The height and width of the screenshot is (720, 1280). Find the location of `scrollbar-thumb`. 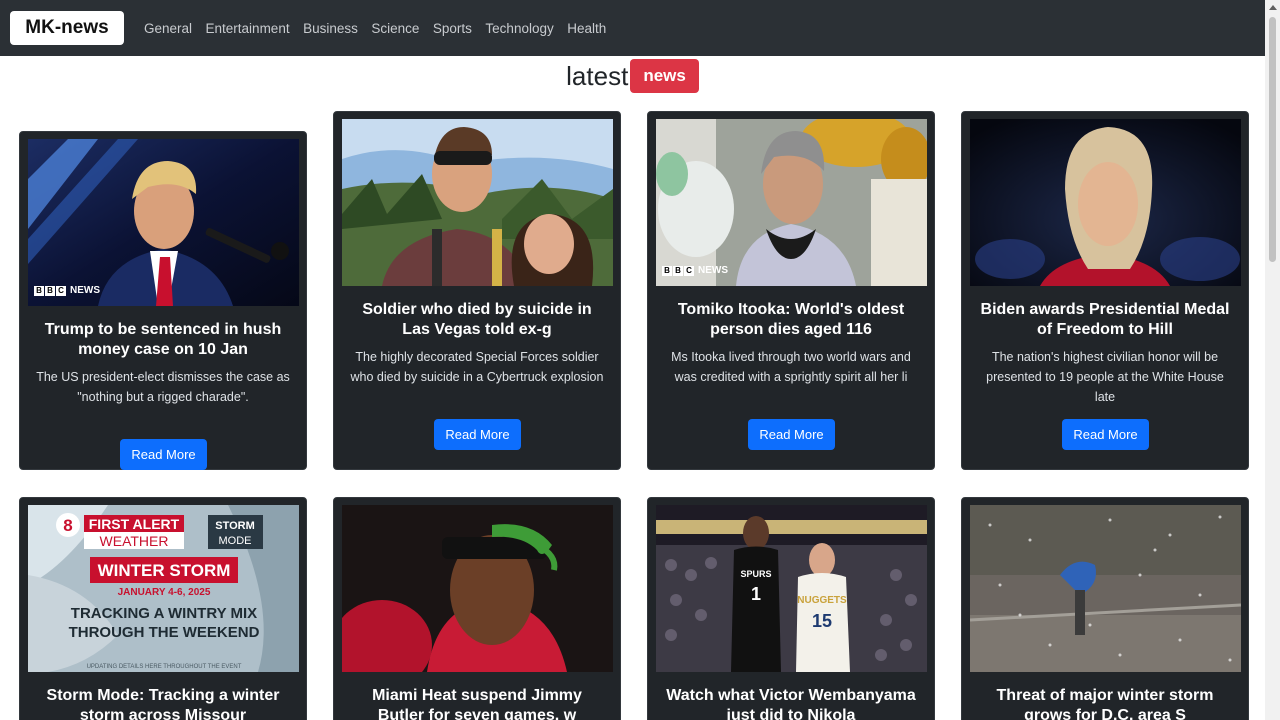

scrollbar-thumb is located at coordinates (1272, 139).